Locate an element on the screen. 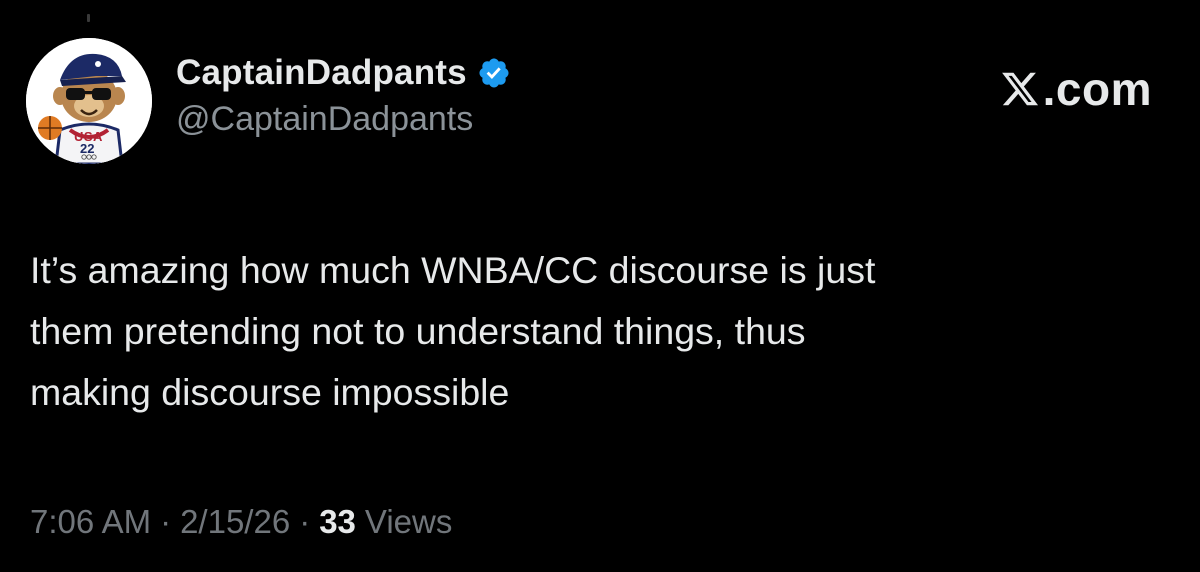 Image resolution: width=1200 pixels, height=572 pixels. tweet-meta: 7:06 AM · 2/15/26 · 33 Views is located at coordinates (241, 522).